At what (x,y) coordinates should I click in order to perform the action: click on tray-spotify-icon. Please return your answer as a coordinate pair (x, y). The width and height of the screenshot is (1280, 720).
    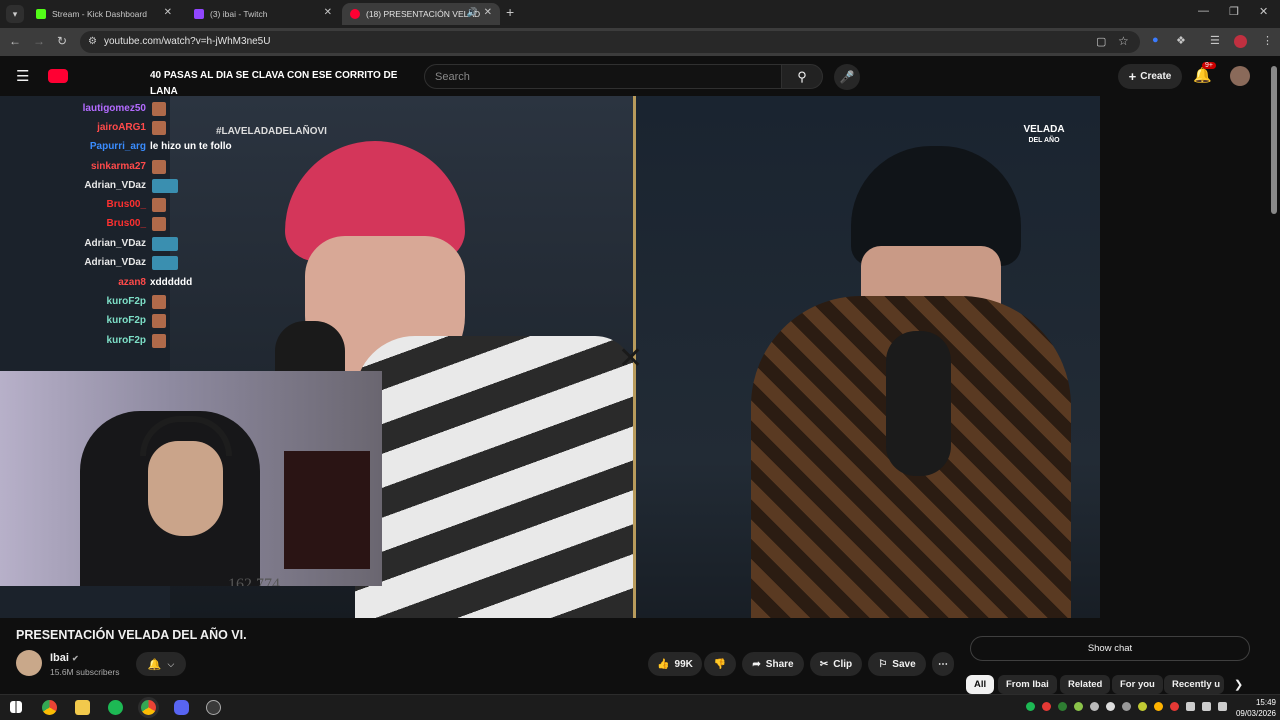
    Looking at the image, I should click on (1030, 706).